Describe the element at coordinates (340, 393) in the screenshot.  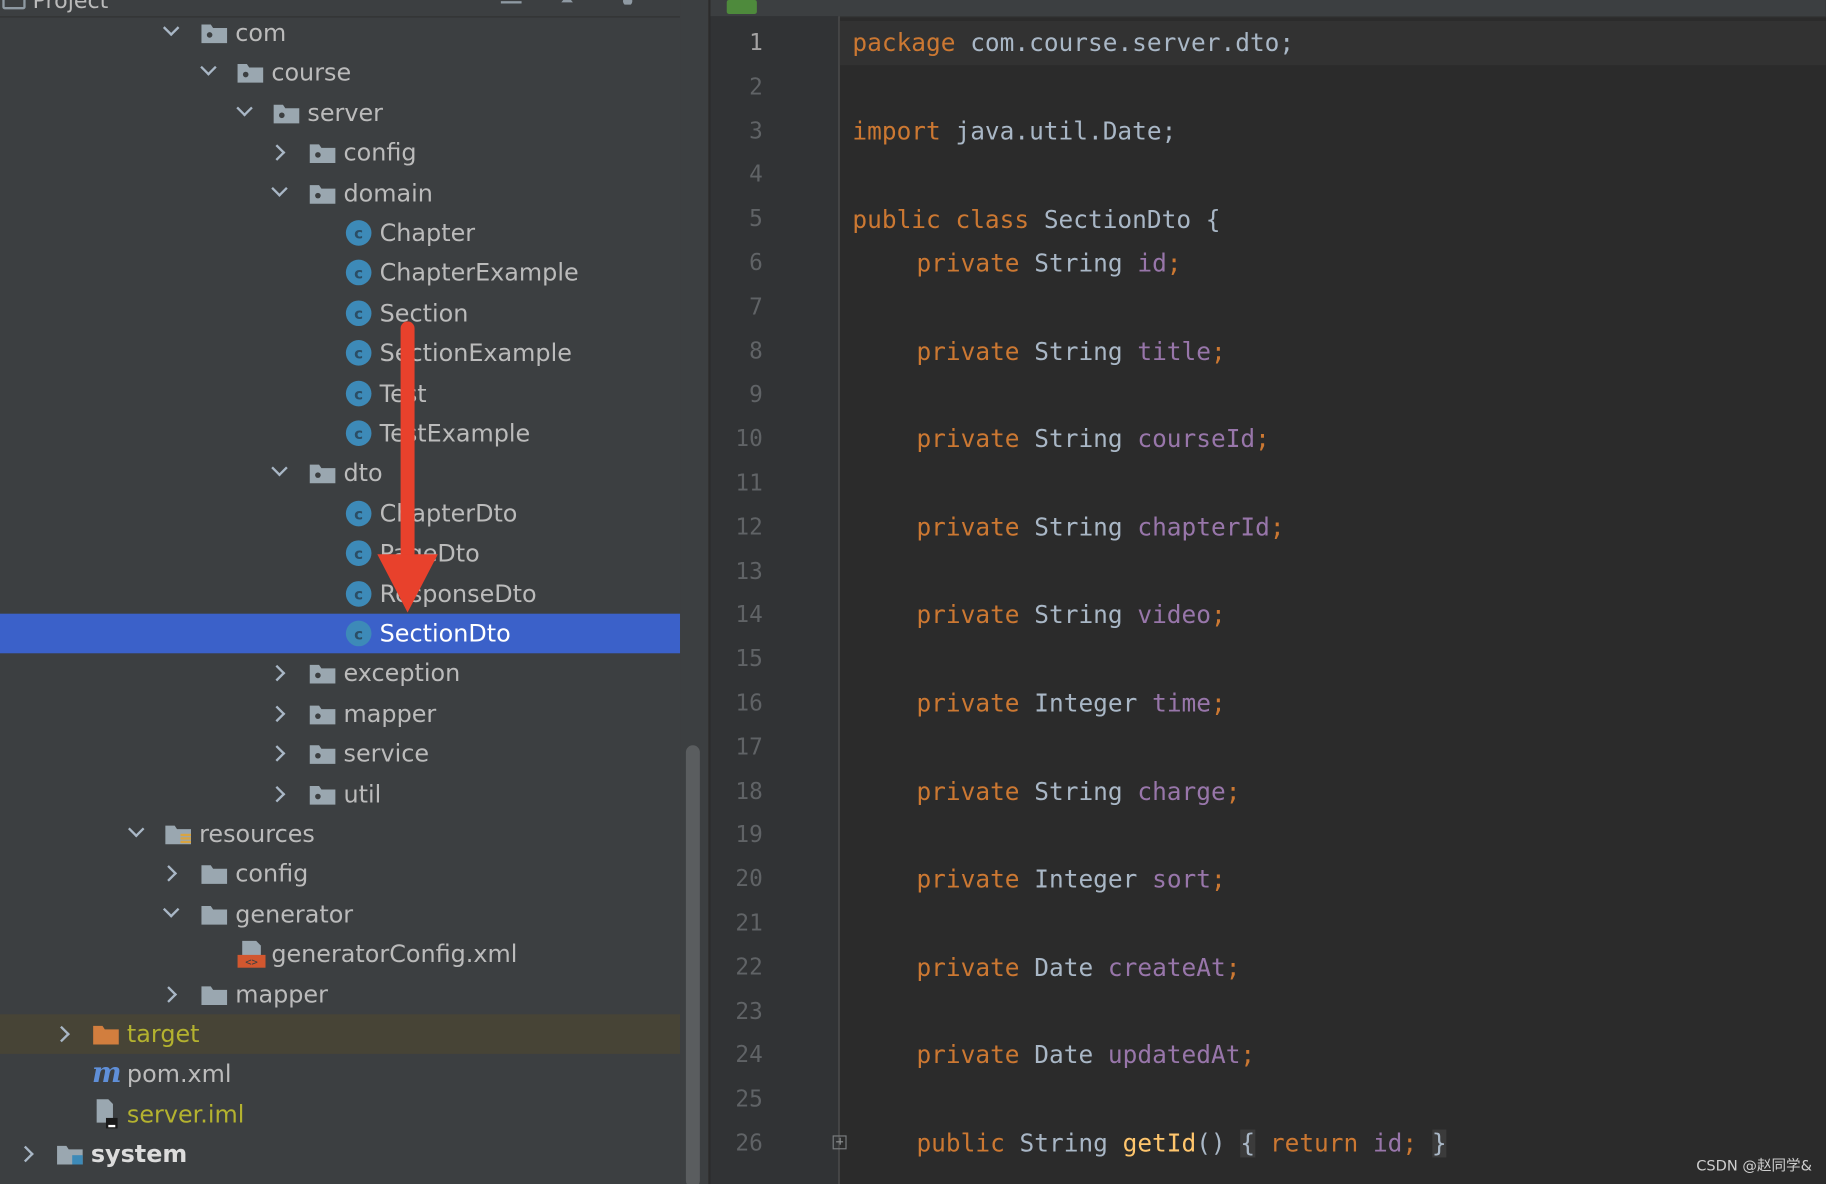
I see `tree-item-test: c Test` at that location.